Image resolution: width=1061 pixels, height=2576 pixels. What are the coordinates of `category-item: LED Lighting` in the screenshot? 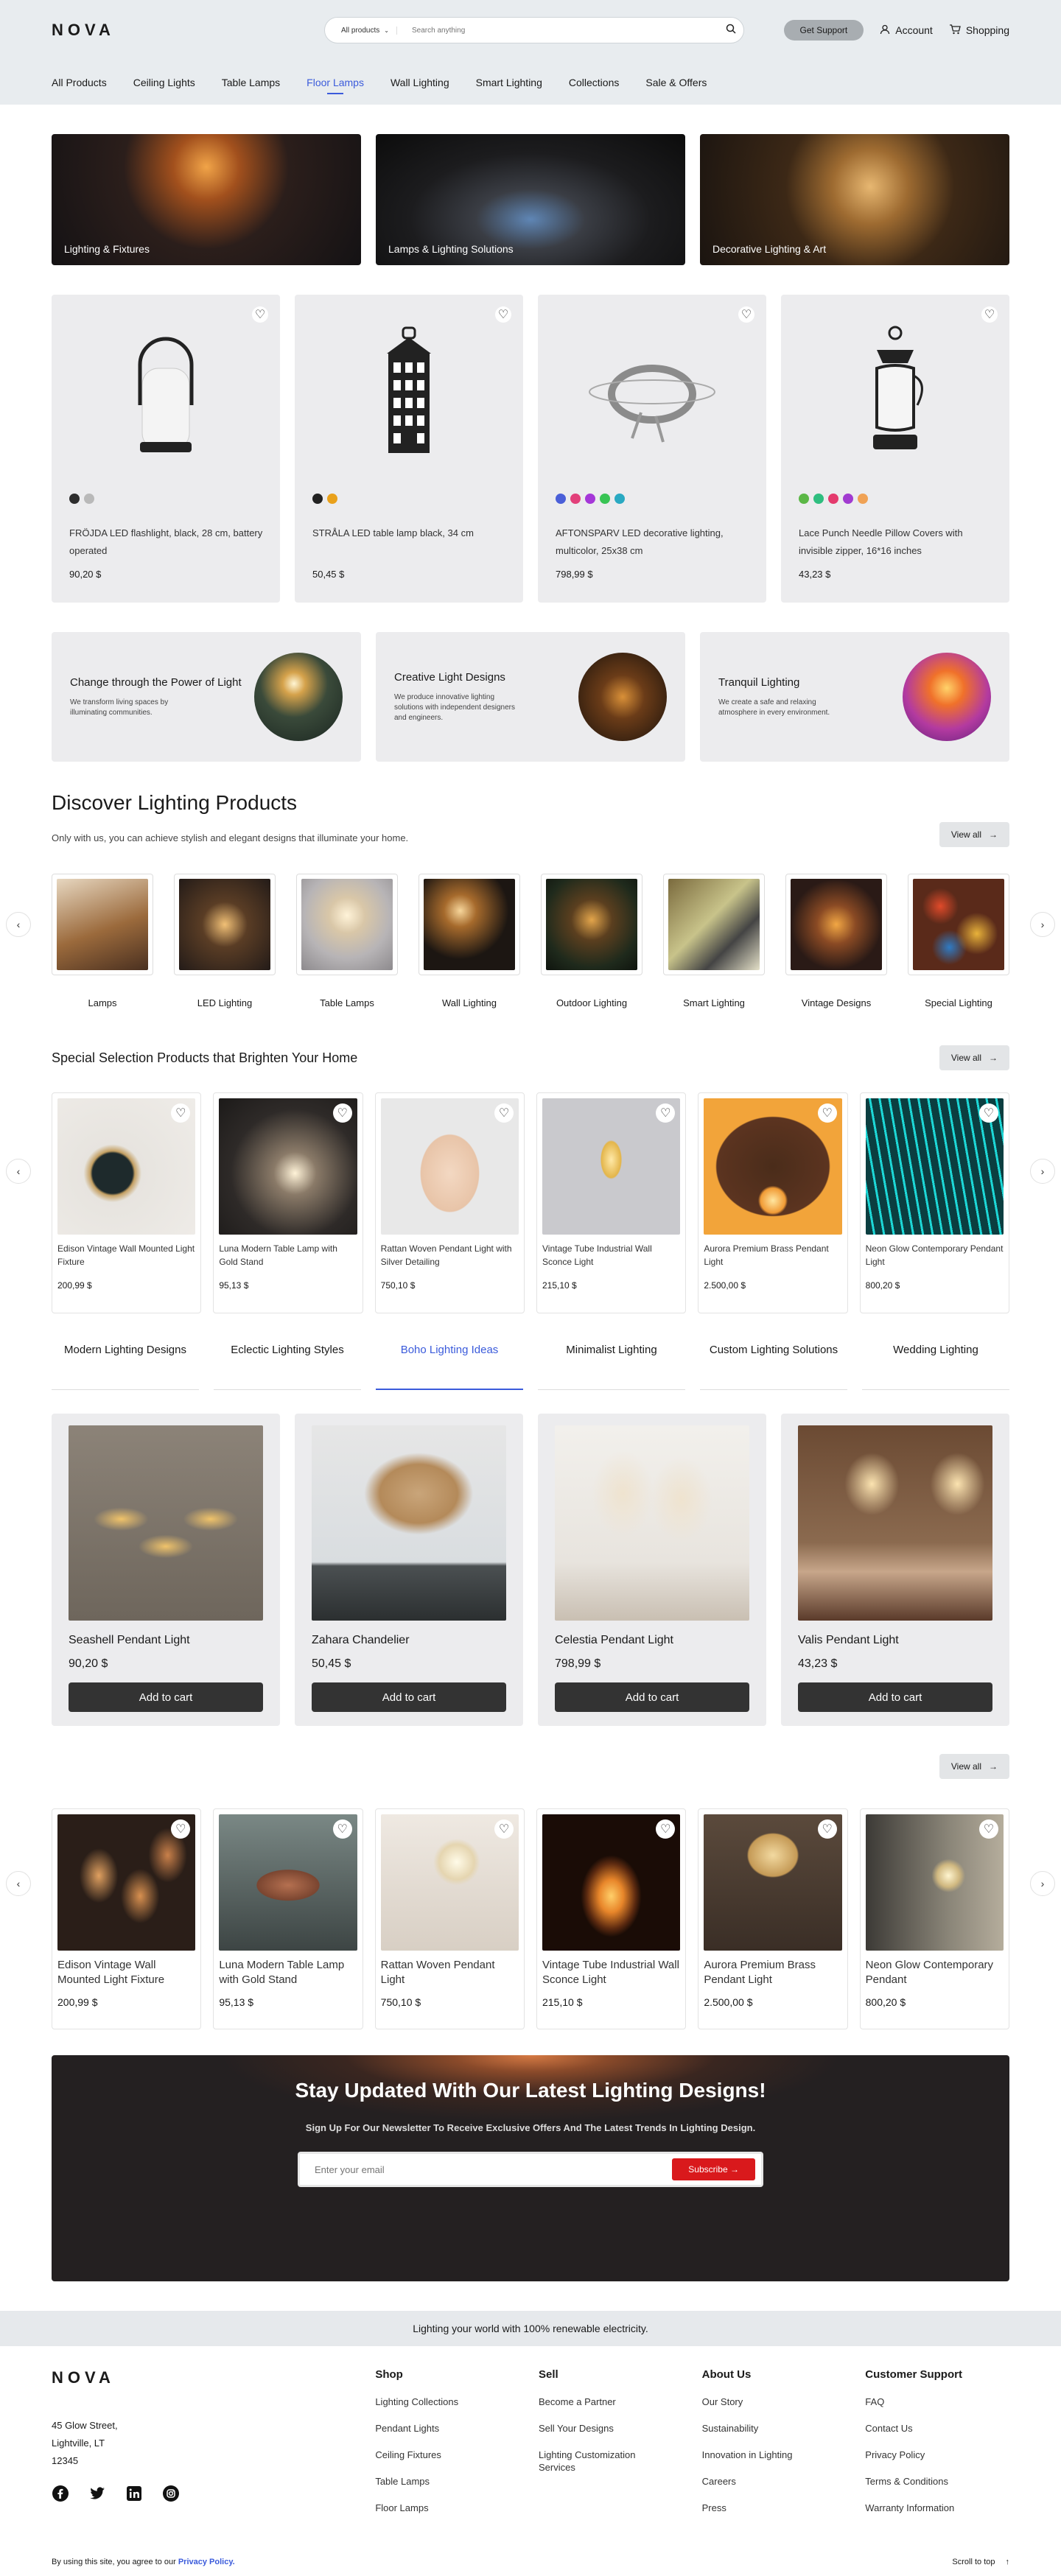 It's located at (225, 941).